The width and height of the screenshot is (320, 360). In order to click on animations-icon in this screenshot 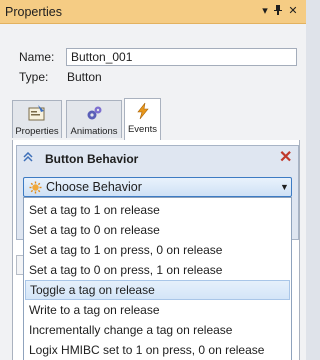, I will do `click(94, 113)`.